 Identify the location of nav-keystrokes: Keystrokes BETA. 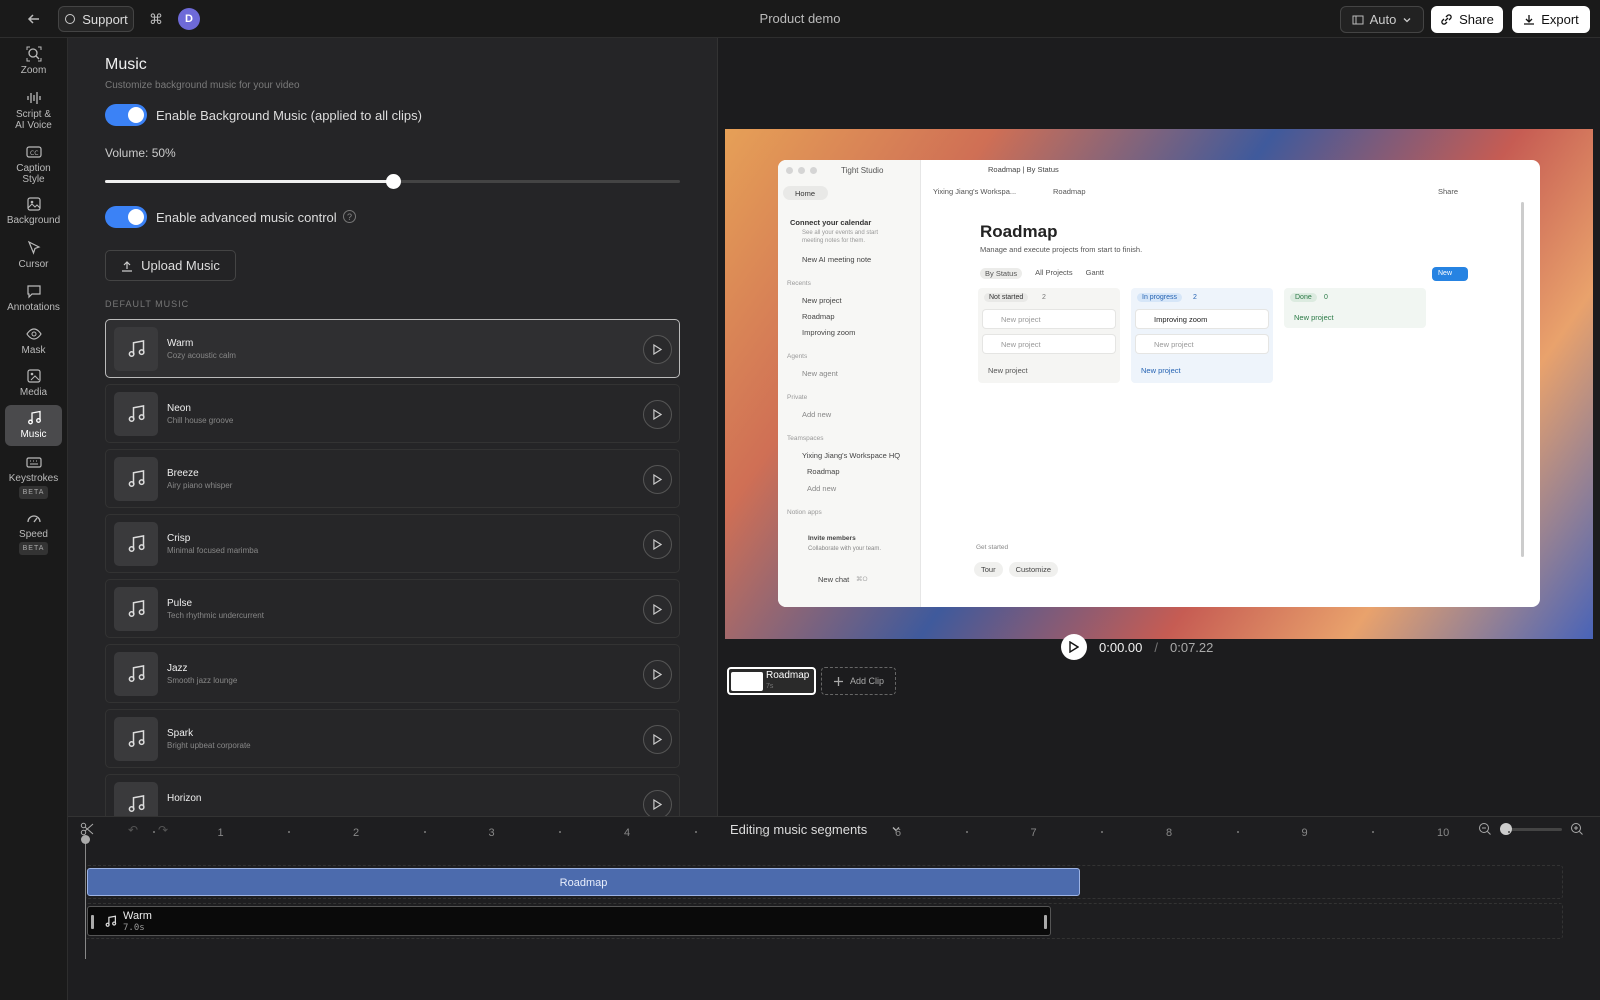
(33, 477).